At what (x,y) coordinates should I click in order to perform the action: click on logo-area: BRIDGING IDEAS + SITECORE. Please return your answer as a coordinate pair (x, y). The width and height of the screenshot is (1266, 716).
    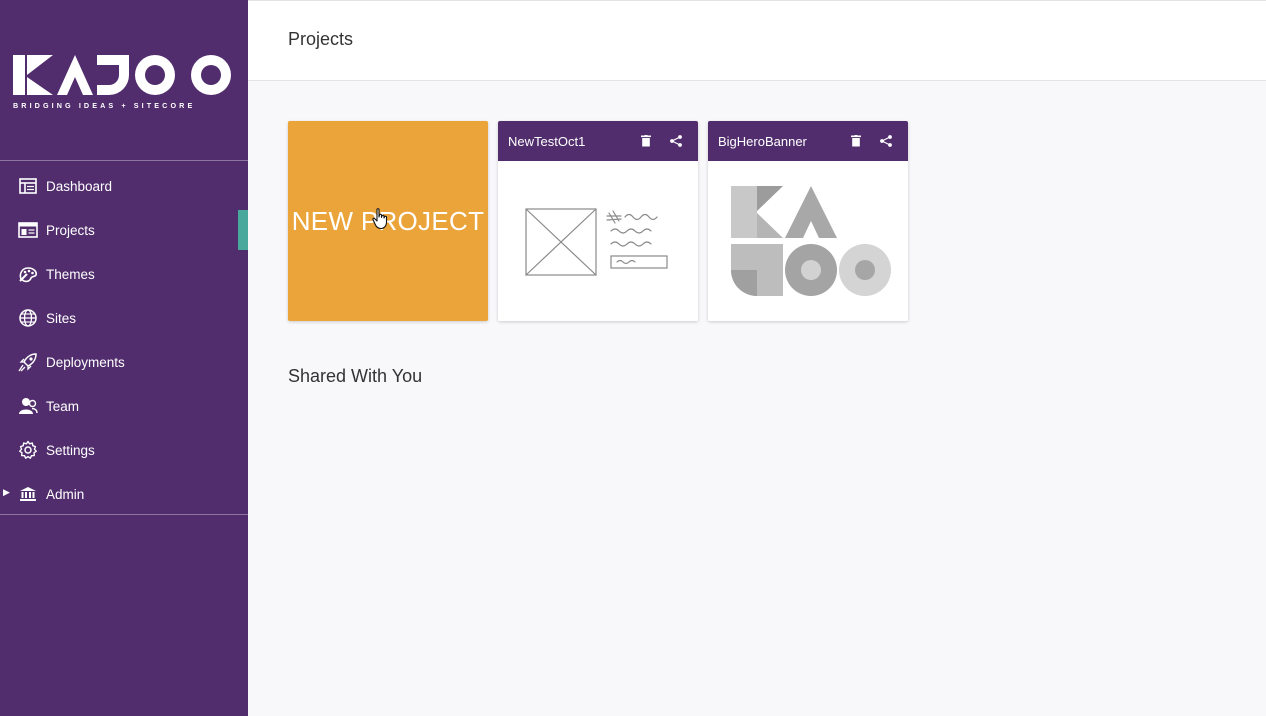
    Looking at the image, I should click on (124, 80).